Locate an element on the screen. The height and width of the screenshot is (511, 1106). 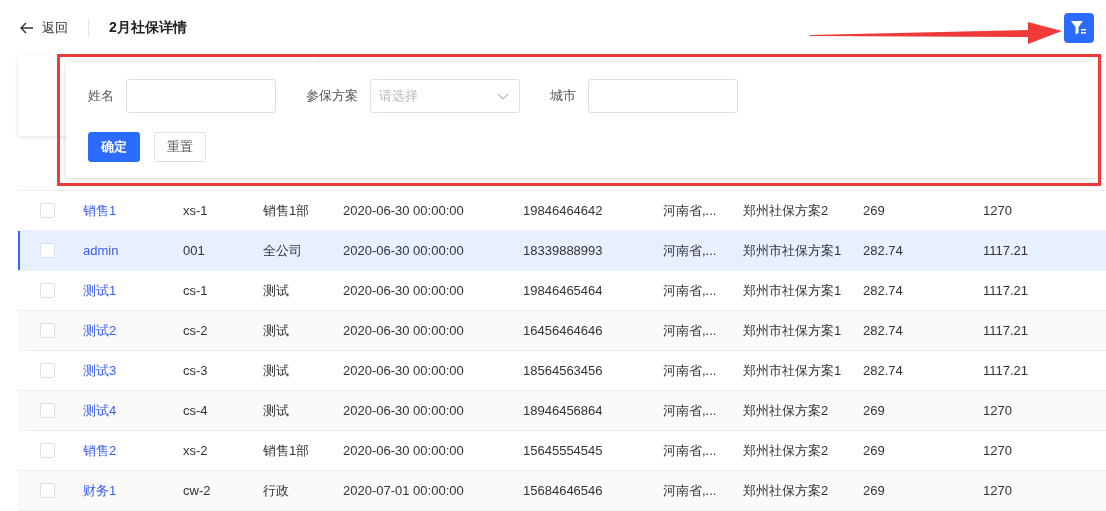
table-row: admin 001 全公司 2020-06-30 00:00:00 18339888993 河南省,... 郑州市社保方案1 282.74 1117.21 is located at coordinates (562, 251).